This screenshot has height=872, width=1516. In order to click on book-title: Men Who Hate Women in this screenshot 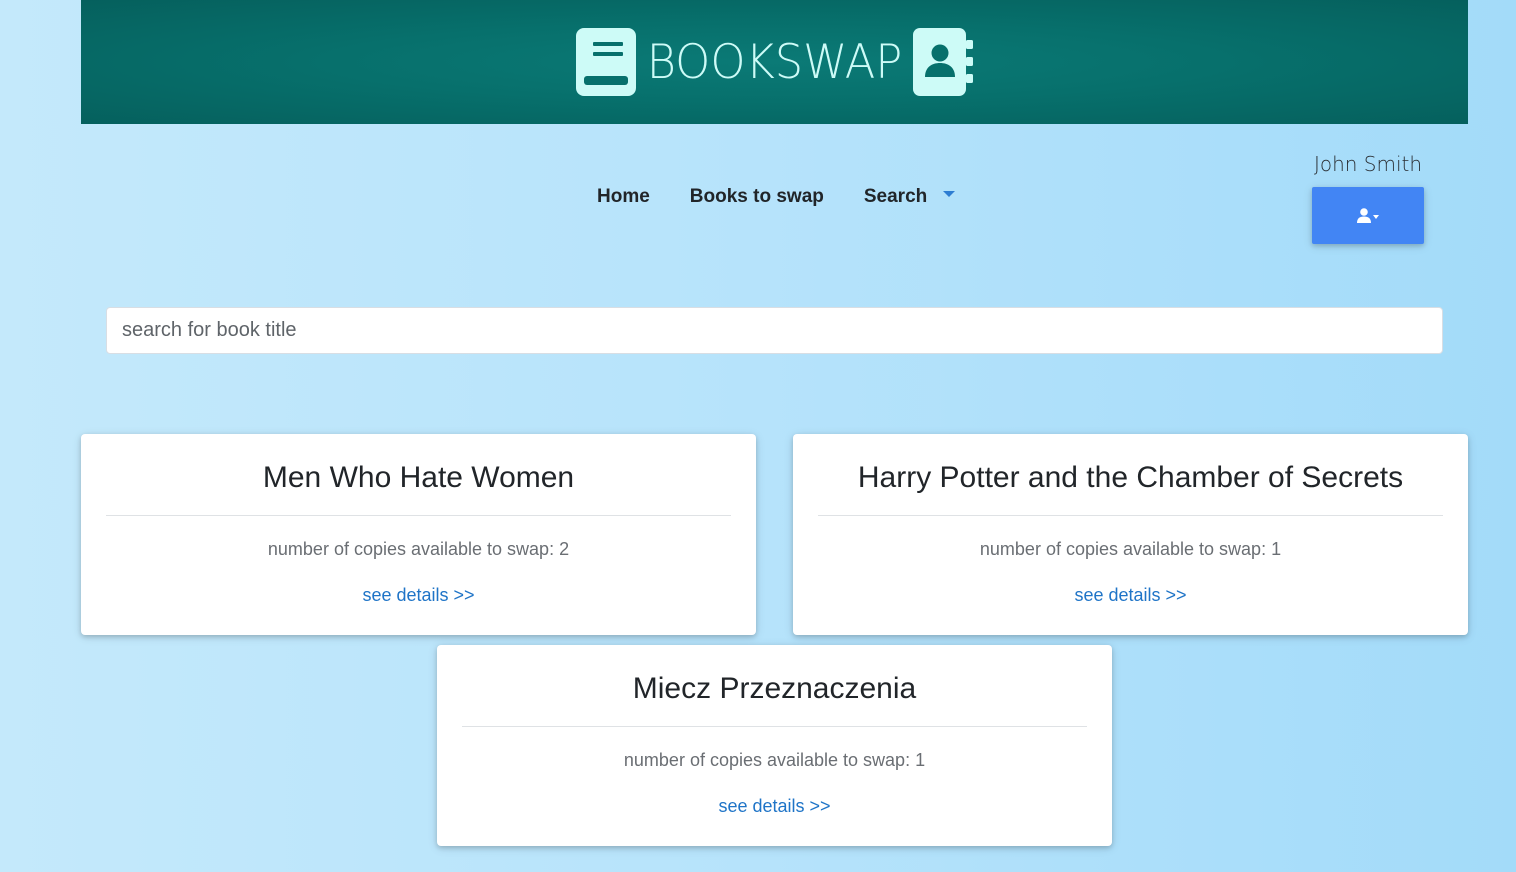, I will do `click(418, 477)`.